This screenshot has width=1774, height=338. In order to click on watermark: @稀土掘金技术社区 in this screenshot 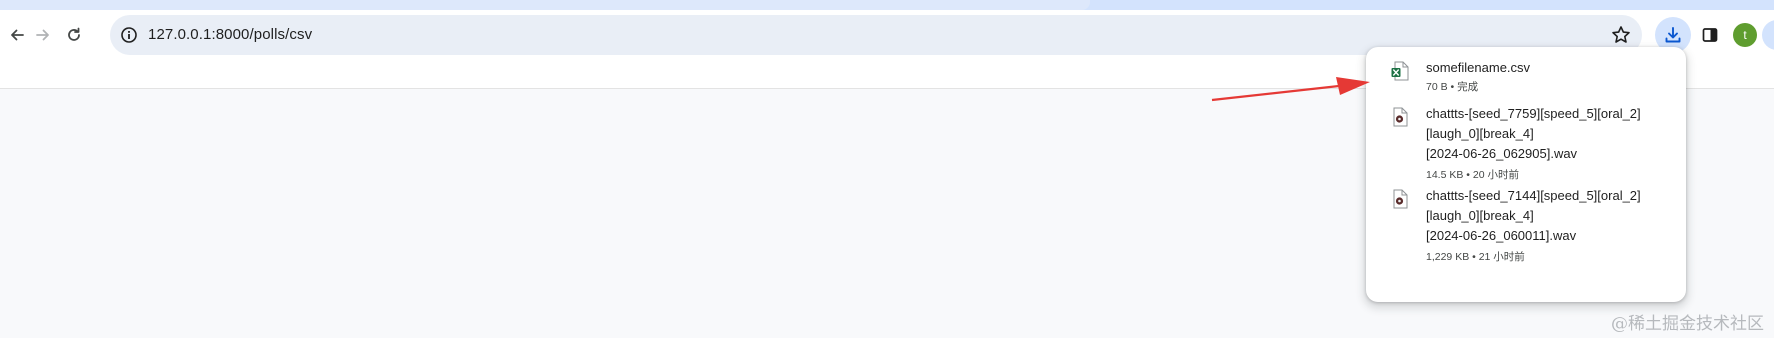, I will do `click(1687, 324)`.